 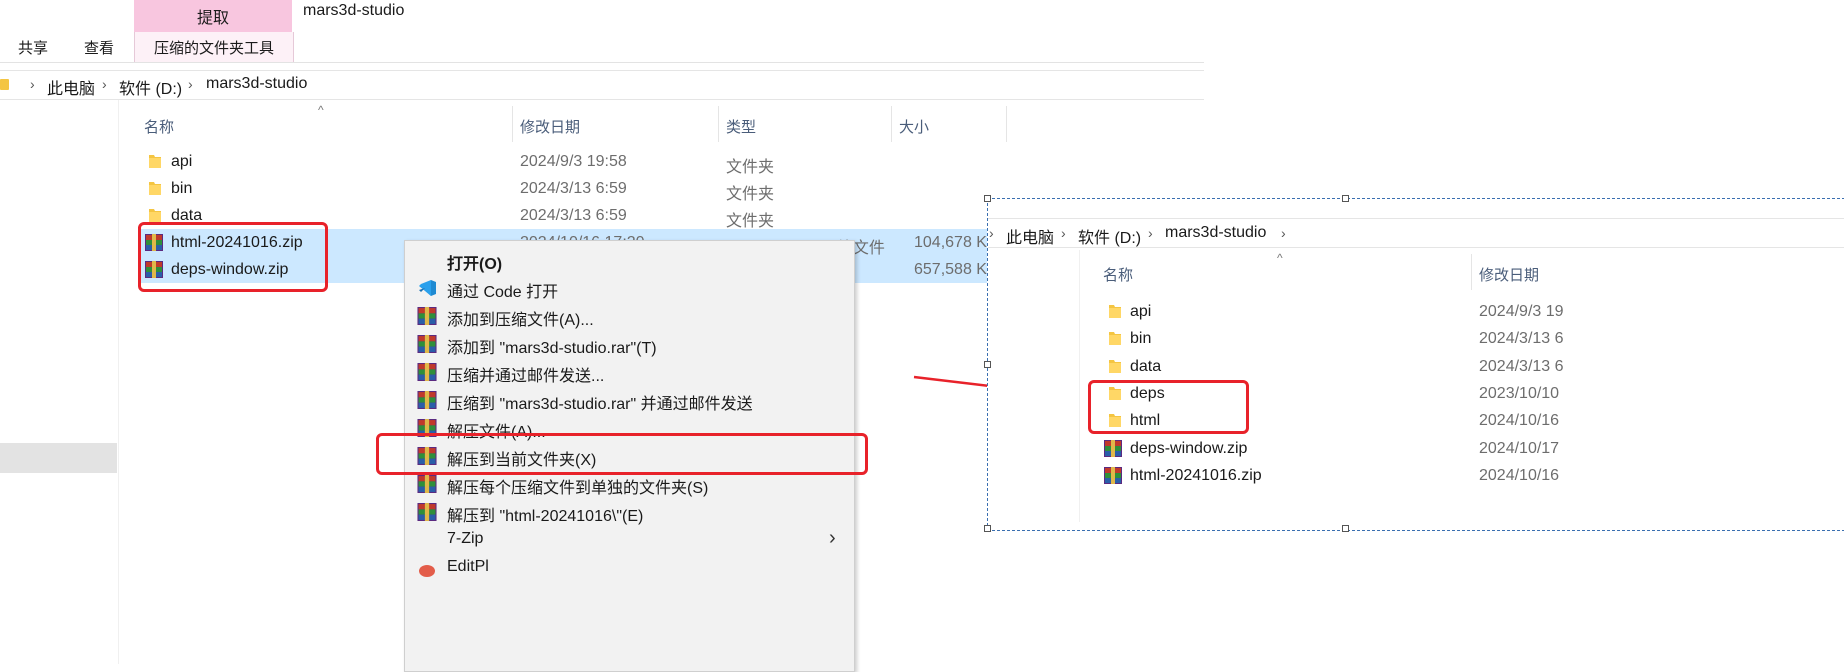 I want to click on snapshot-file-date: 2024/10/17, so click(x=1519, y=448).